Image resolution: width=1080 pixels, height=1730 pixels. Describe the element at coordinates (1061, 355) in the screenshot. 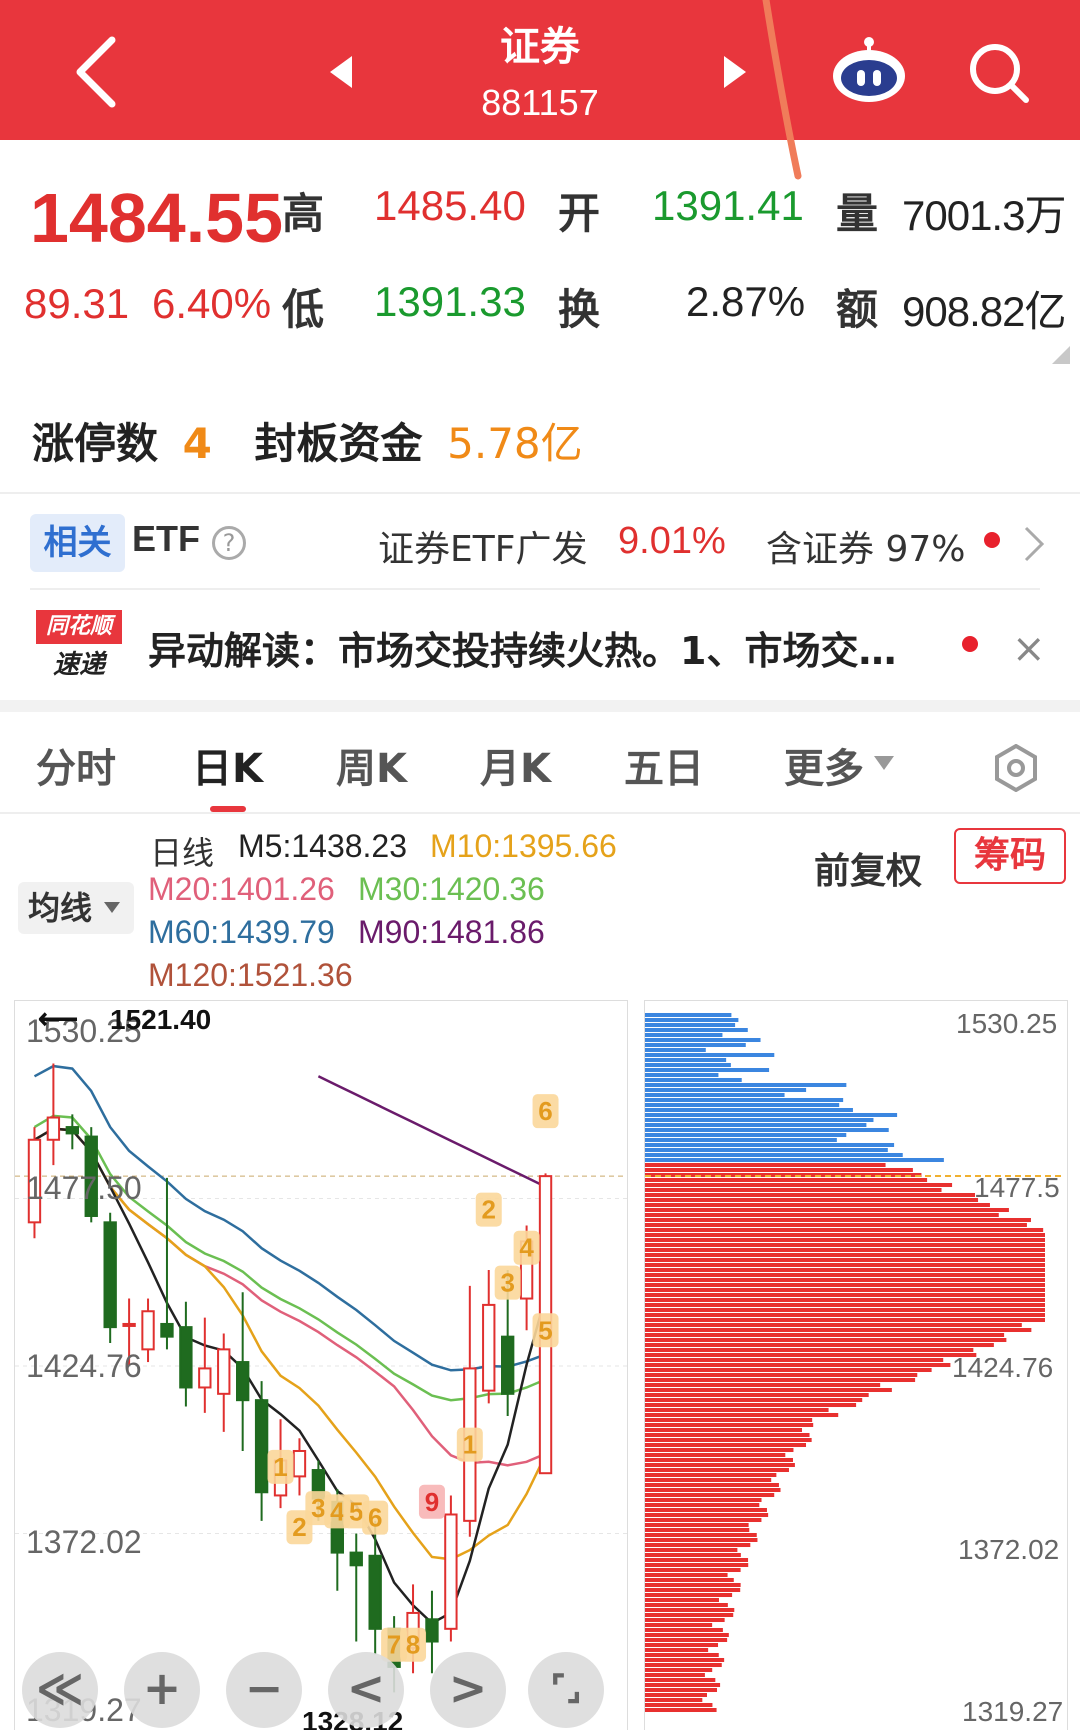

I see `expand-corner-icon` at that location.